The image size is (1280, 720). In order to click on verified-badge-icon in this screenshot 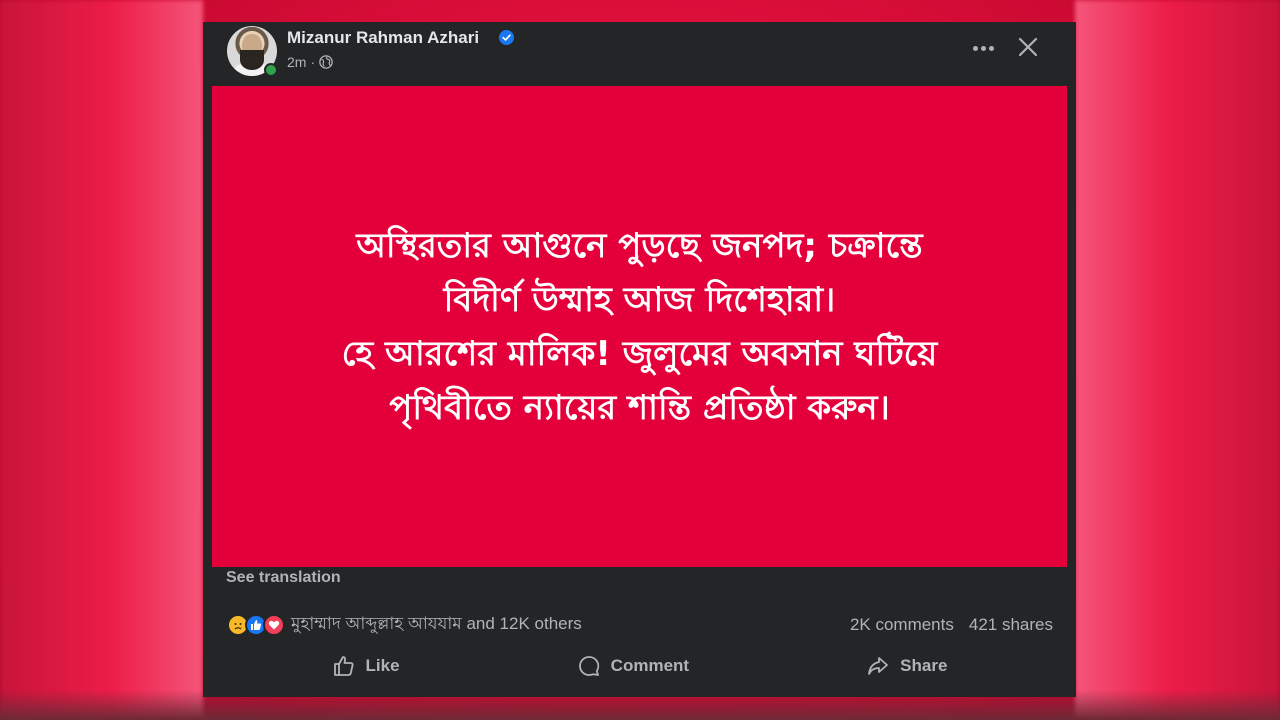, I will do `click(506, 37)`.